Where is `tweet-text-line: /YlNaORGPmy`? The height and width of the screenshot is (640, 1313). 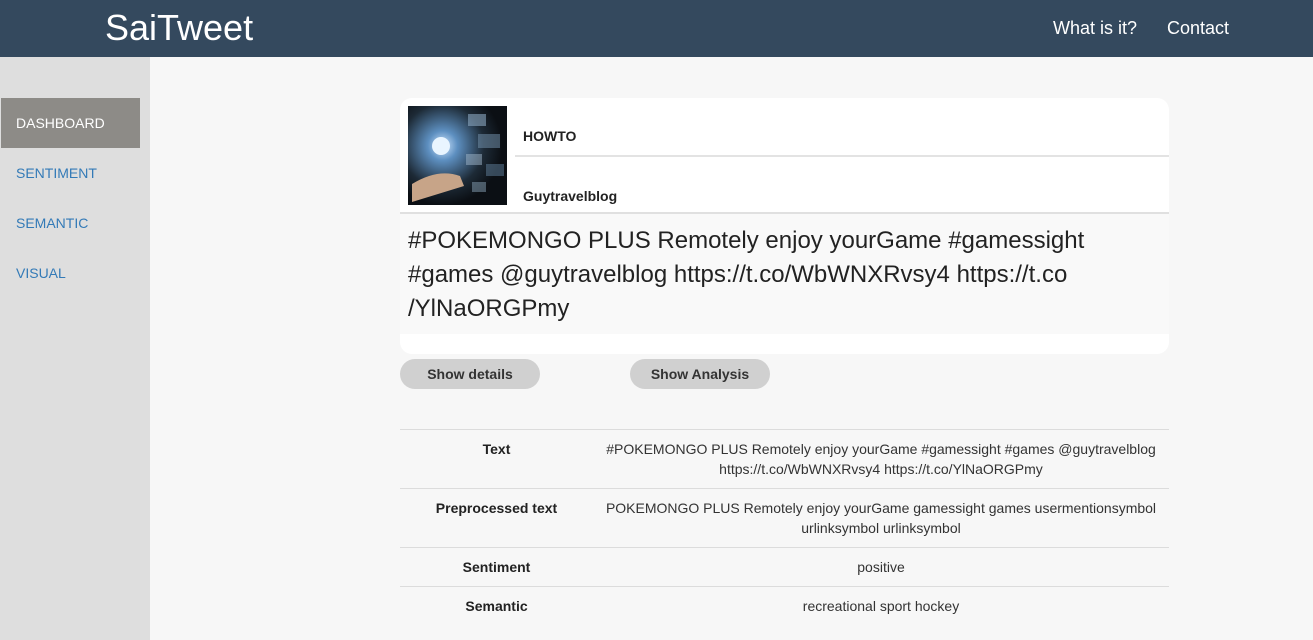 tweet-text-line: /YlNaORGPmy is located at coordinates (489, 308).